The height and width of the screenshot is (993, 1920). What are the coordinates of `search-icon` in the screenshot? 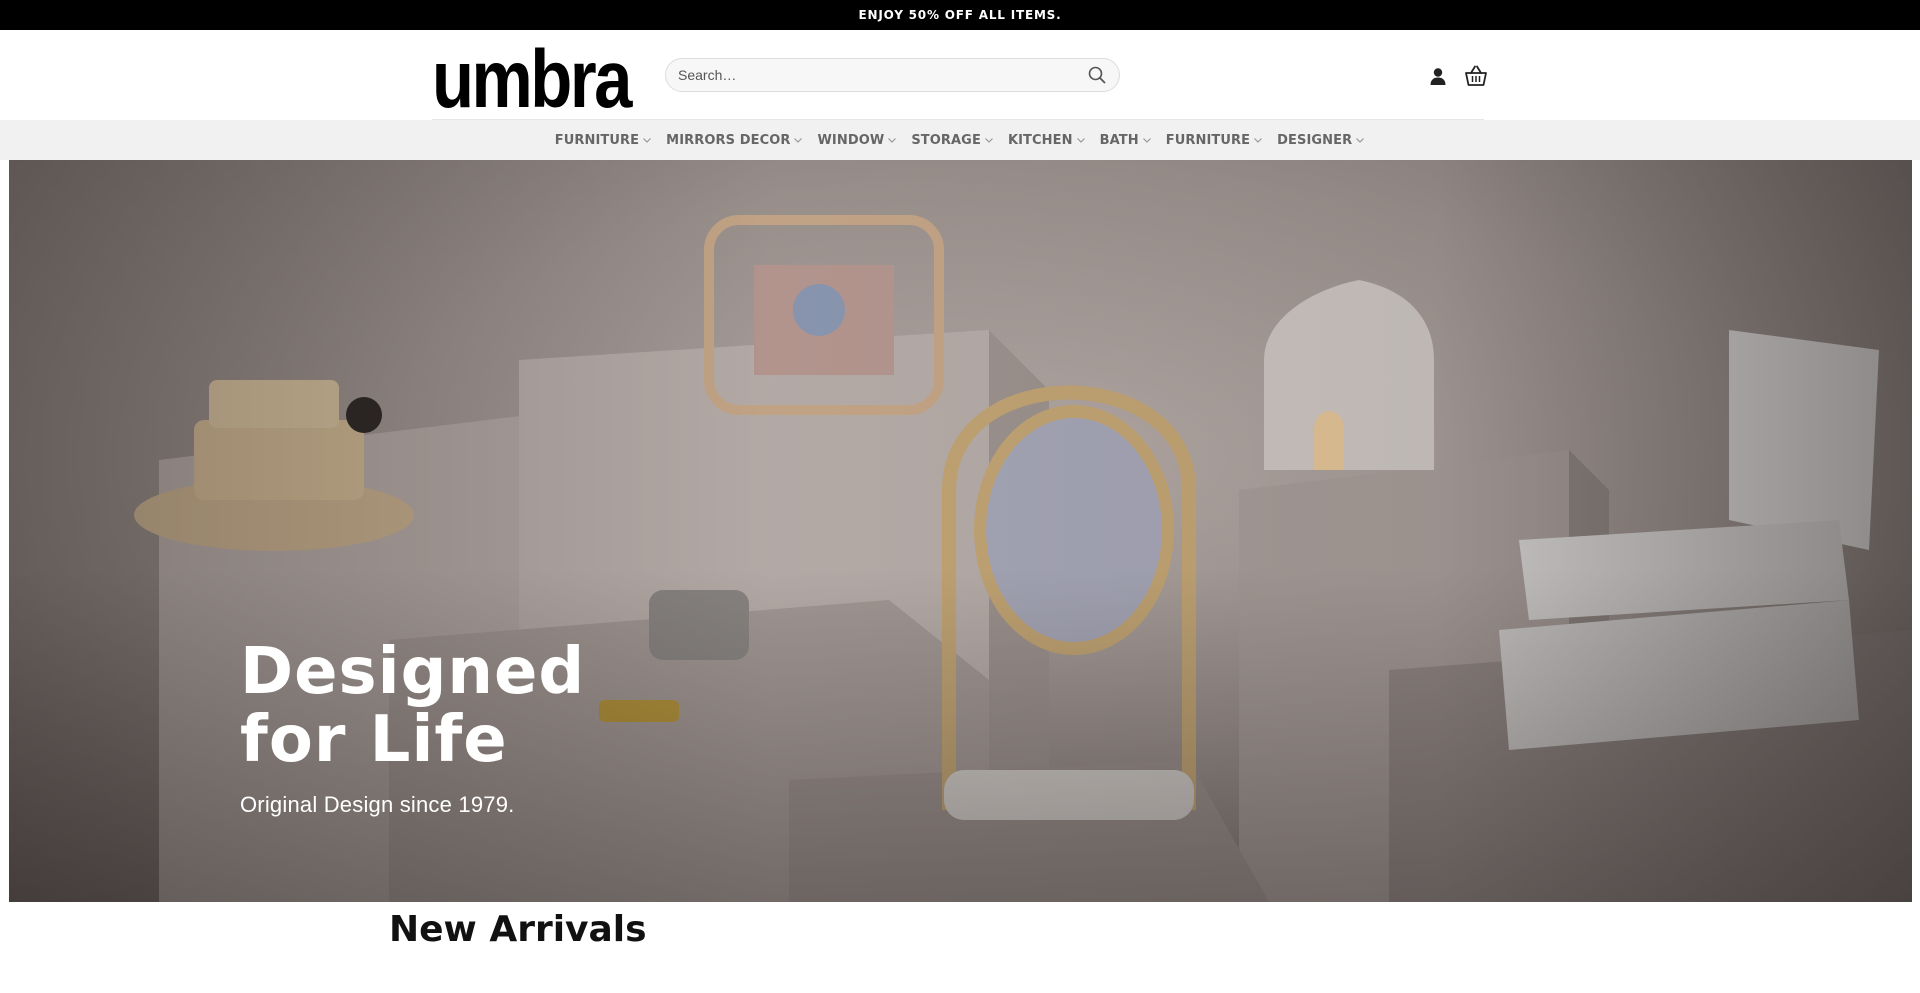 It's located at (1097, 75).